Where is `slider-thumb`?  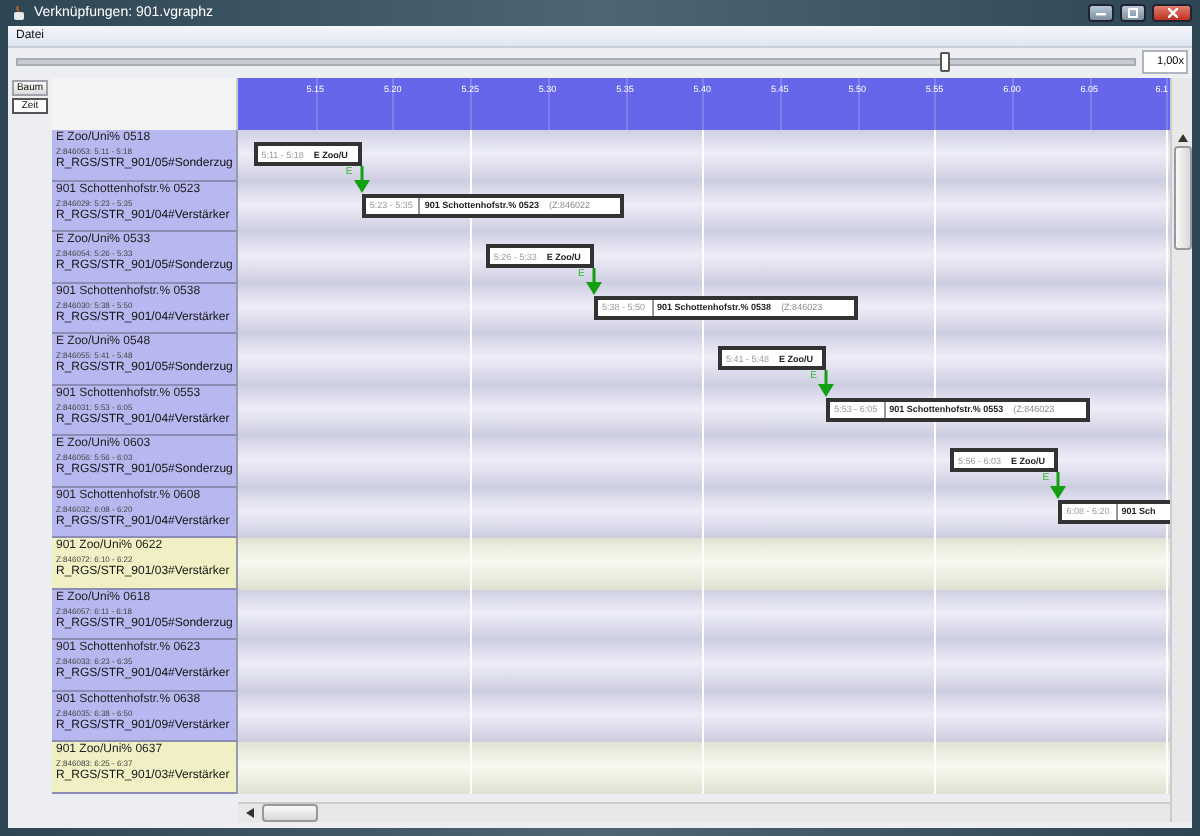 slider-thumb is located at coordinates (945, 62).